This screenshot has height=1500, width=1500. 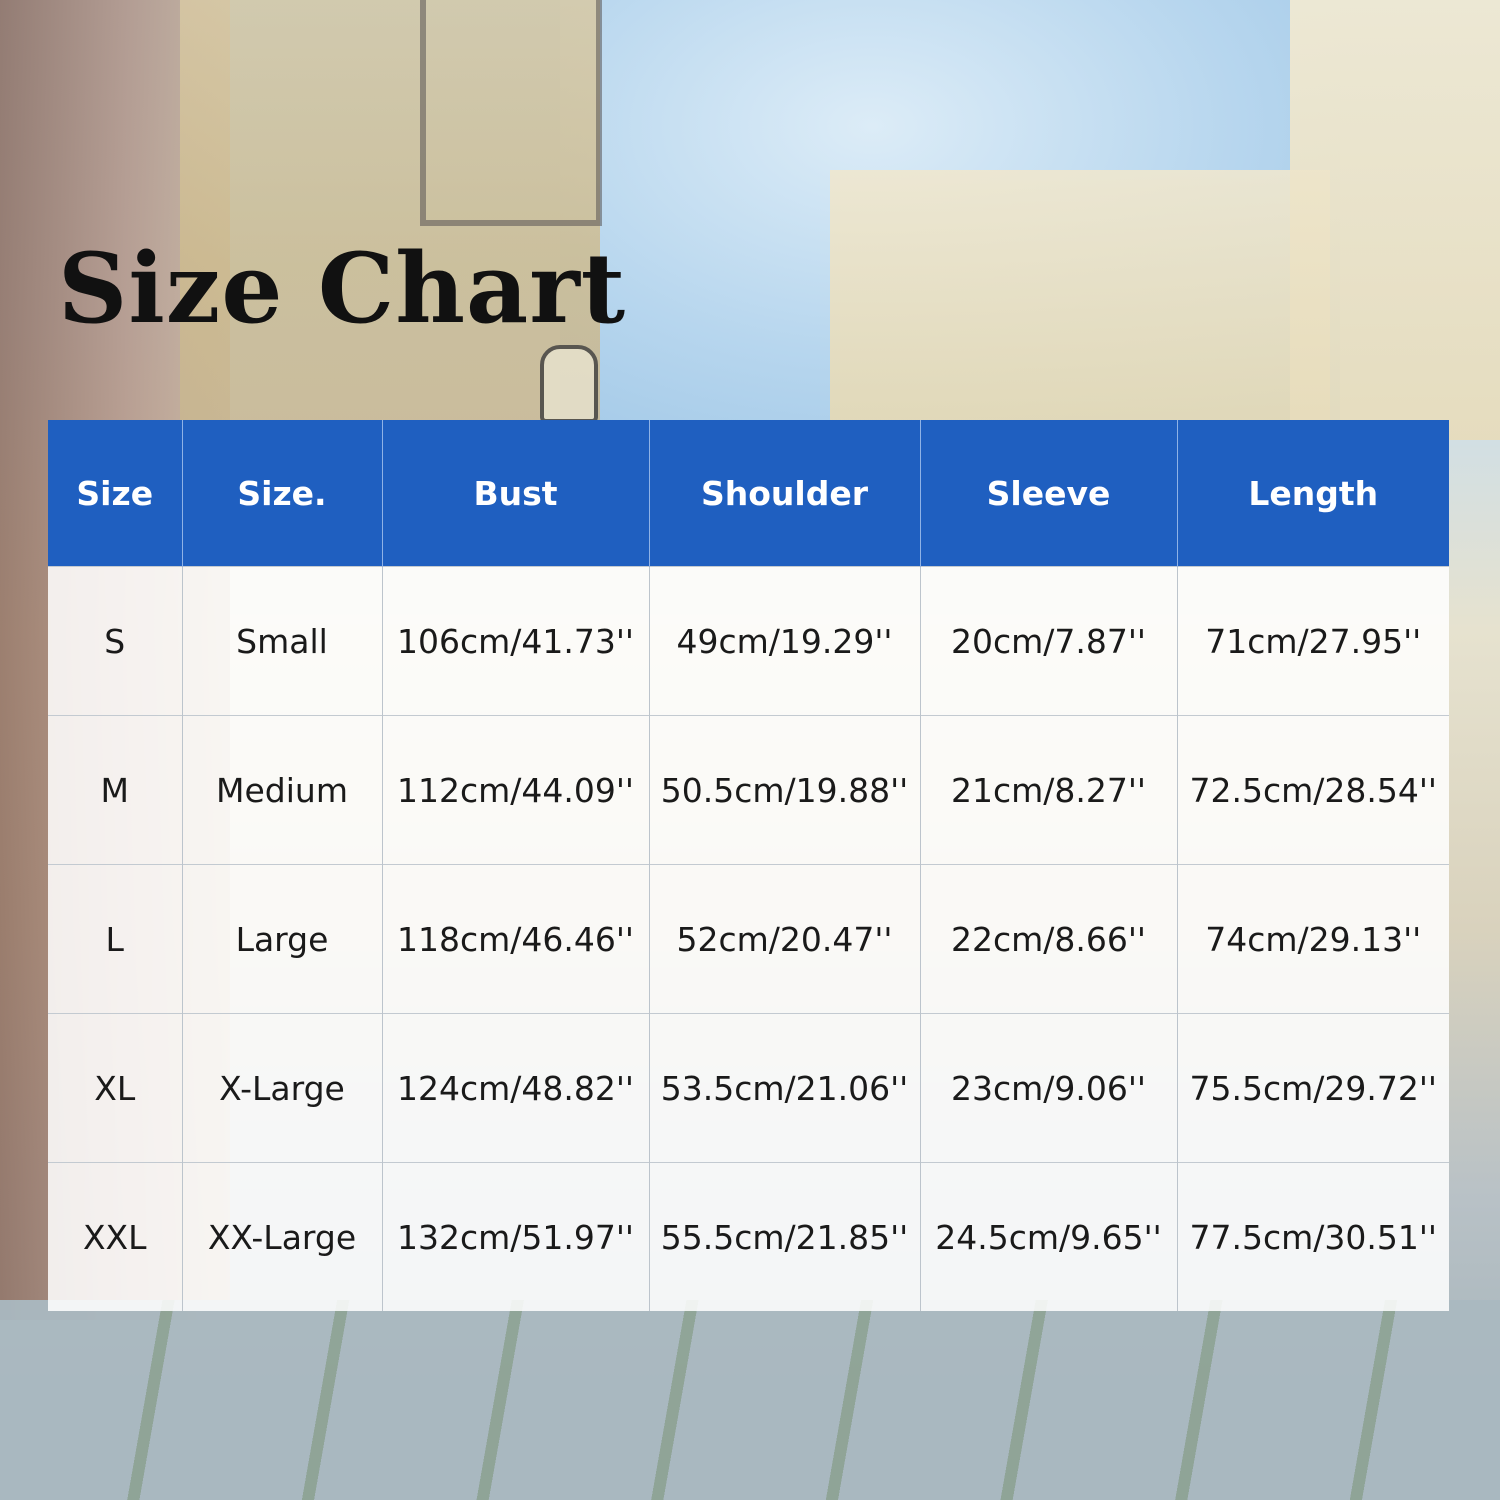 I want to click on cell-size-name: X-Large, so click(x=282, y=1088).